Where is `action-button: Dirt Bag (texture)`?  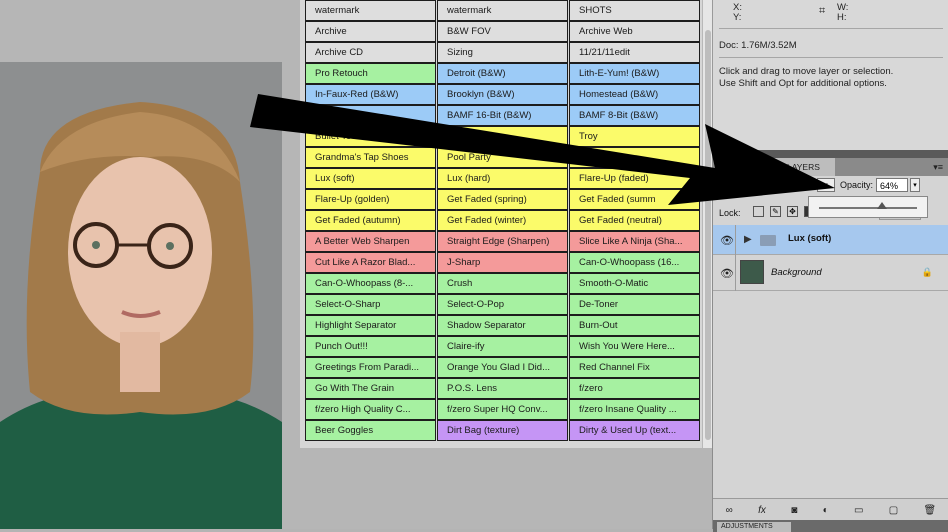 action-button: Dirt Bag (texture) is located at coordinates (502, 430).